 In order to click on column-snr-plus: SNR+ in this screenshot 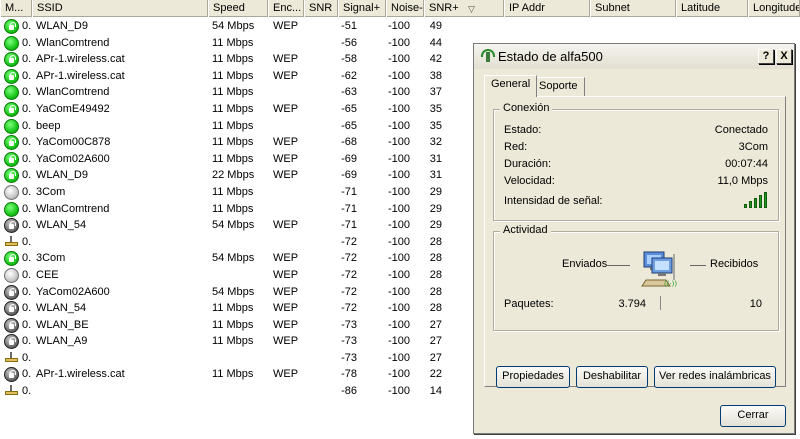, I will do `click(464, 8)`.